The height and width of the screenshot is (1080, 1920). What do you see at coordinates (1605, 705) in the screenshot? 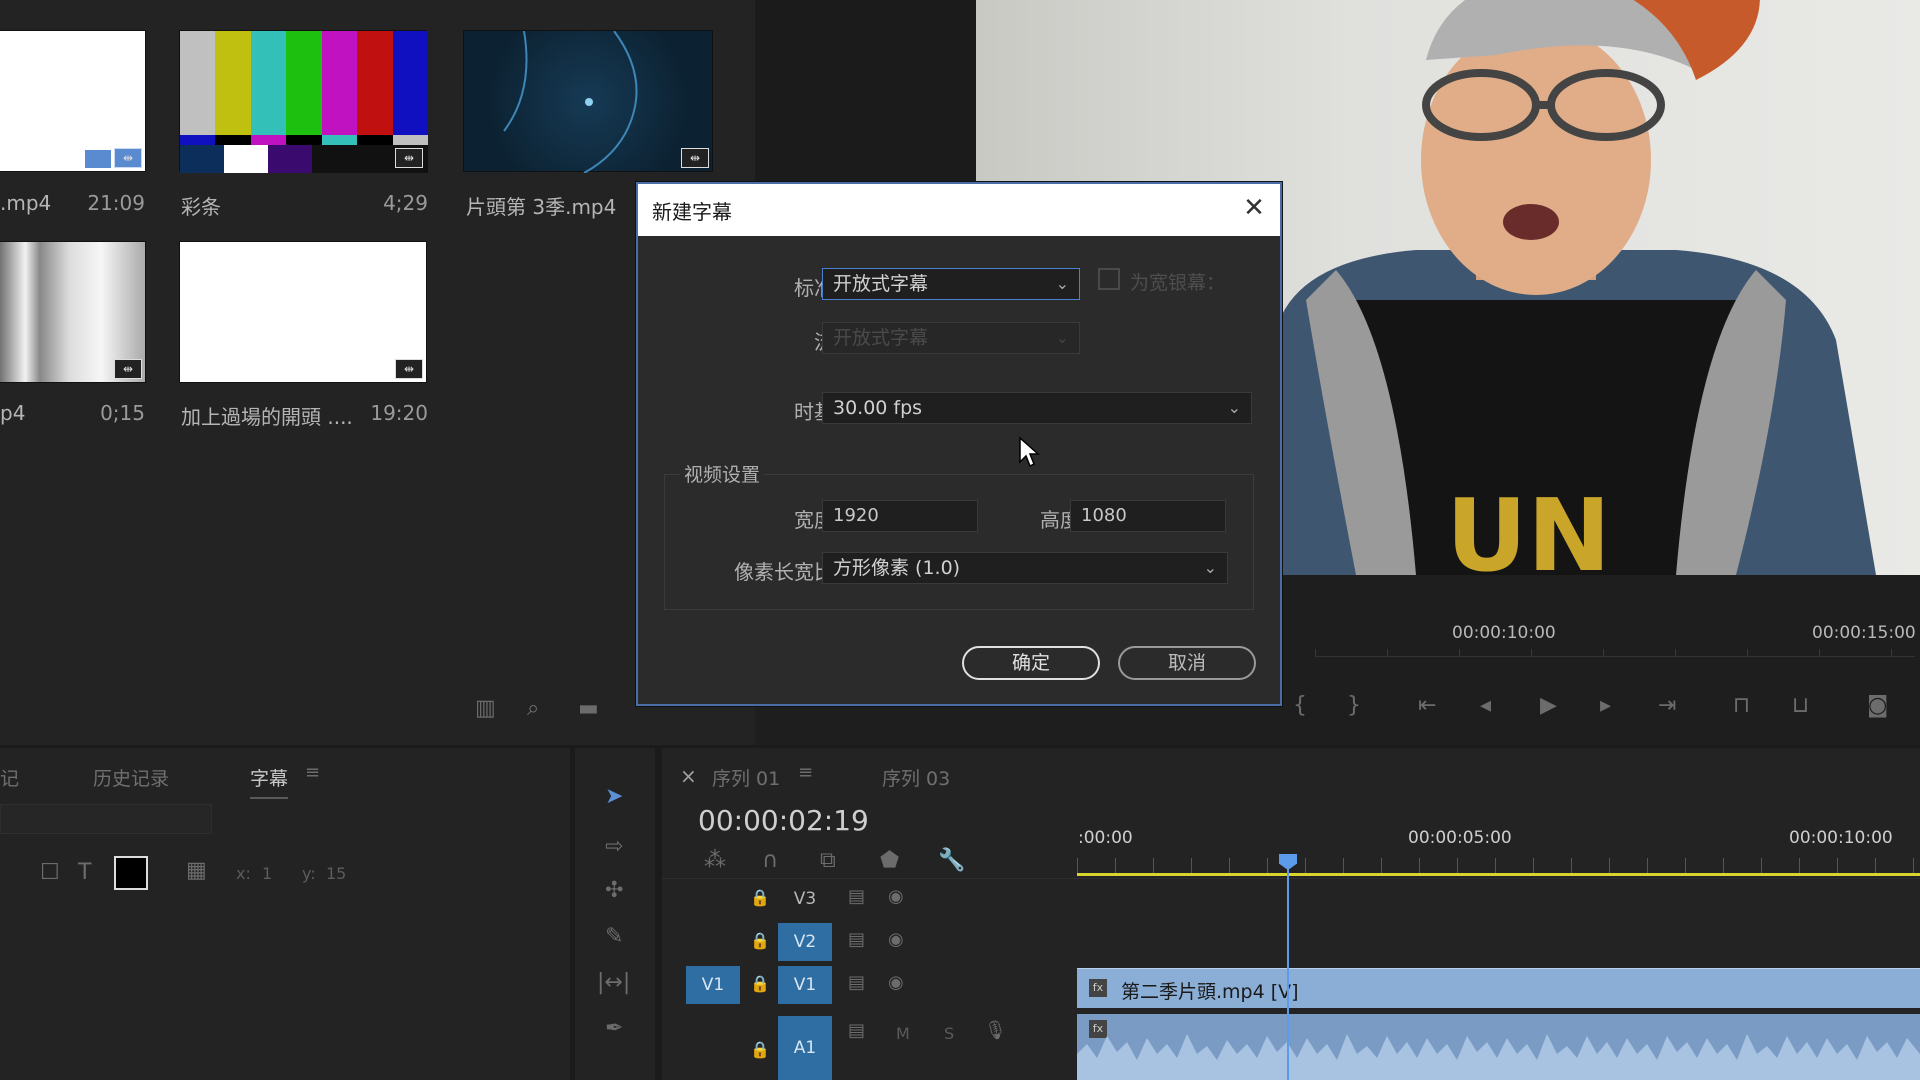
I see `step-forward-icon: ▸` at bounding box center [1605, 705].